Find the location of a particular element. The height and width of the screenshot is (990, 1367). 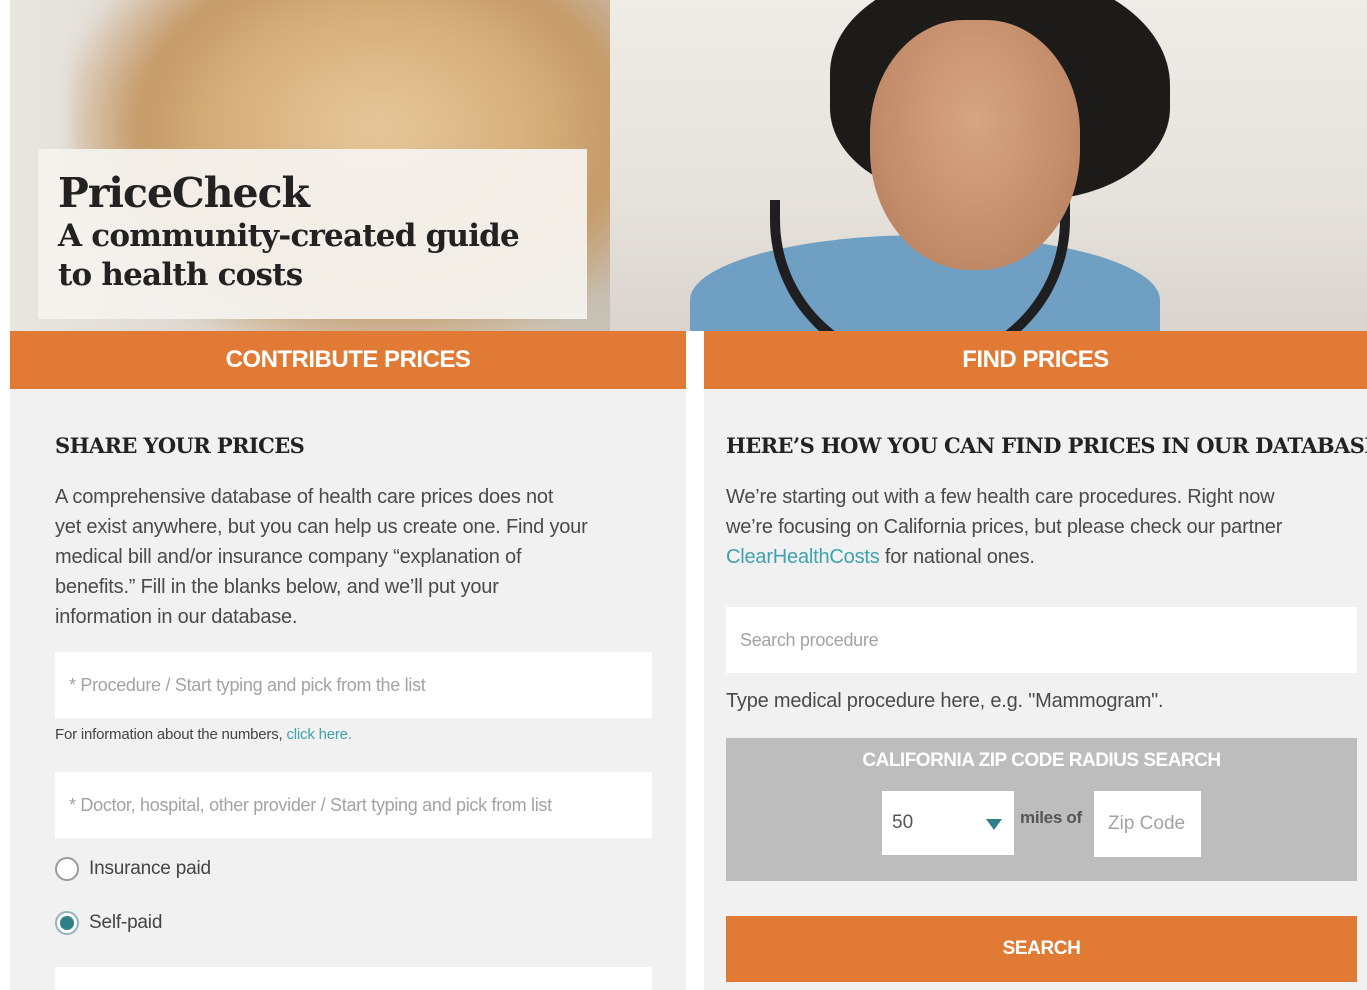

insurance-paid-label: Insurance paid is located at coordinates (150, 868).